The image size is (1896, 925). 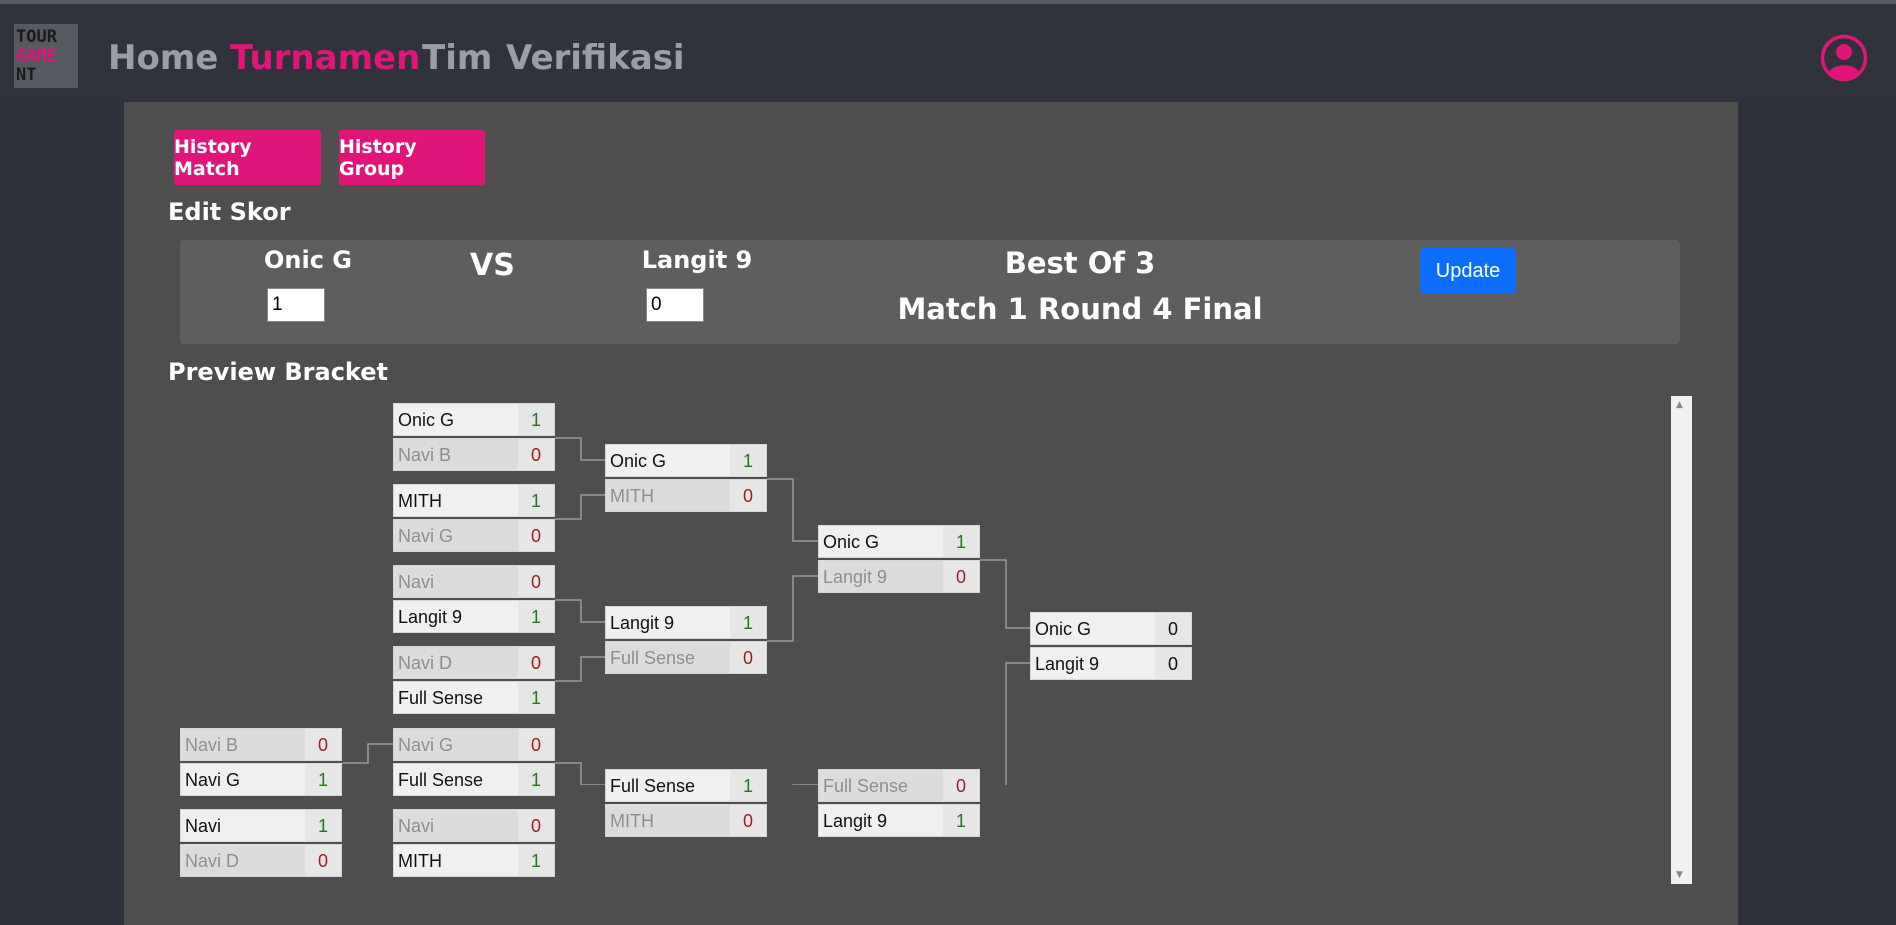 I want to click on bracket-match: Langit 9 1 Full Sense 0, so click(x=686, y=640).